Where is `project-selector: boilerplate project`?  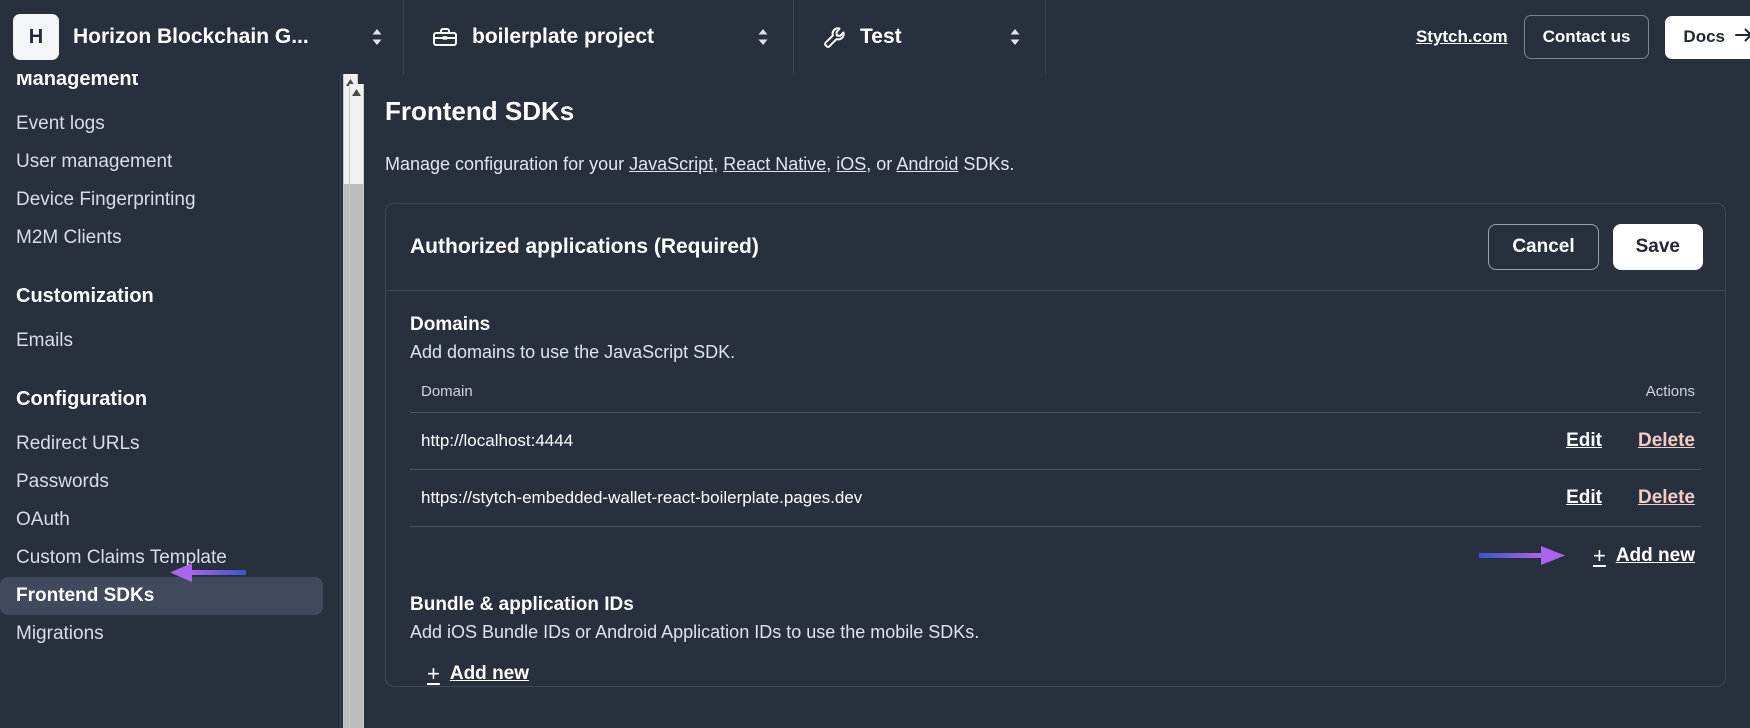
project-selector: boilerplate project is located at coordinates (599, 37).